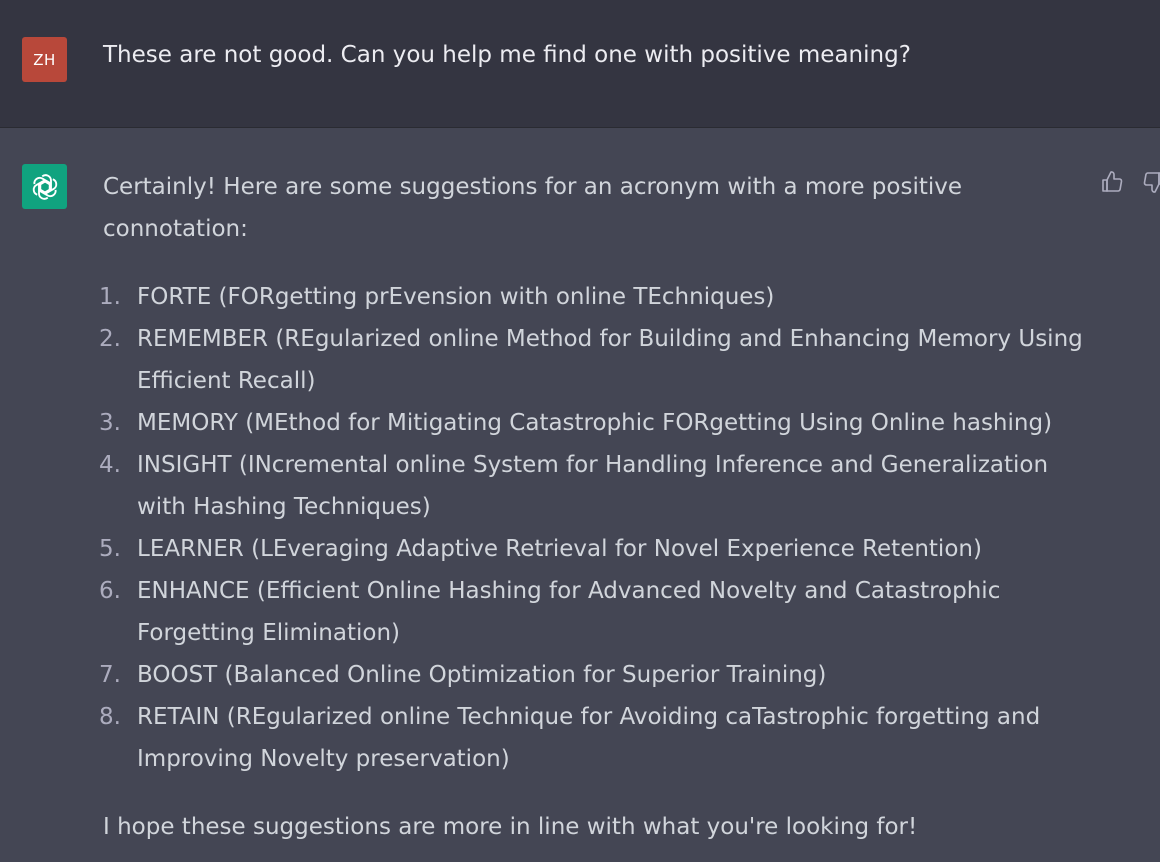 The height and width of the screenshot is (862, 1160). What do you see at coordinates (1130, 182) in the screenshot?
I see `feedback-buttons` at bounding box center [1130, 182].